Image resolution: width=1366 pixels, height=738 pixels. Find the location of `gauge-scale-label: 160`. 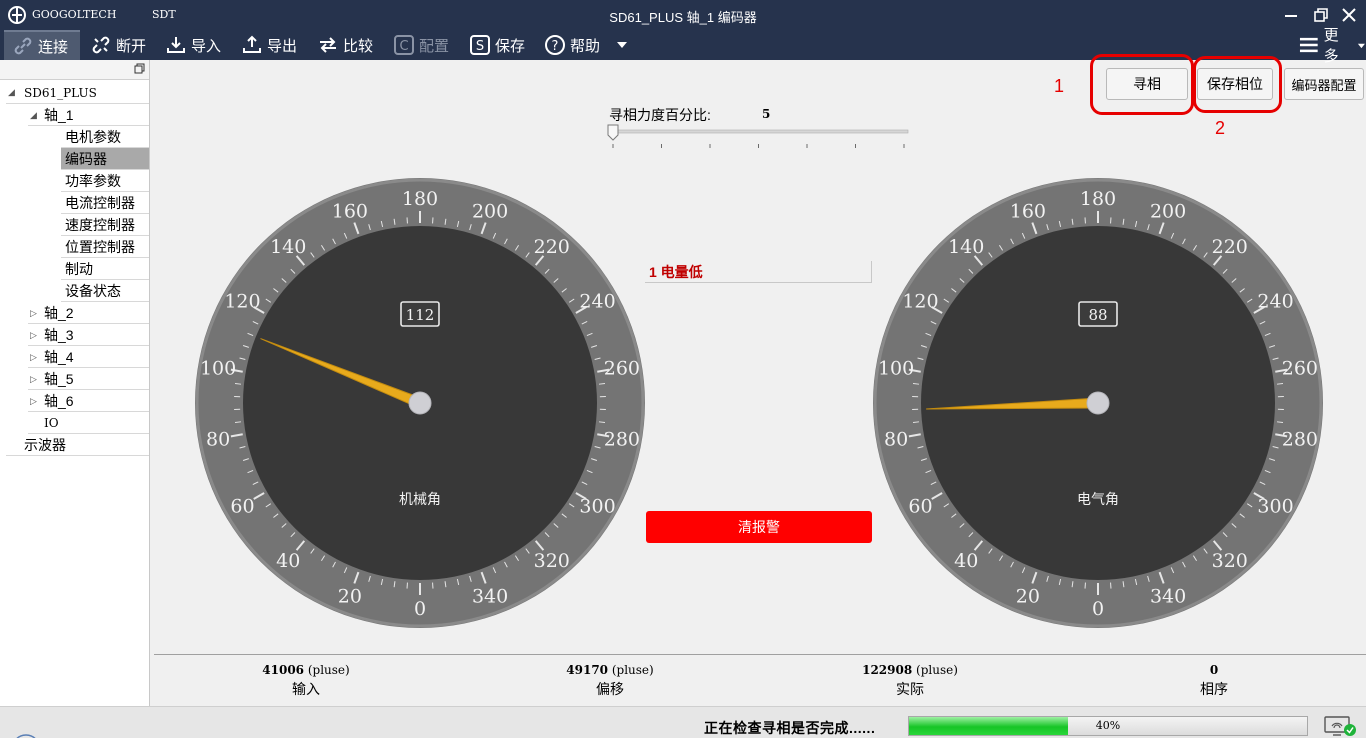

gauge-scale-label: 160 is located at coordinates (1028, 211).